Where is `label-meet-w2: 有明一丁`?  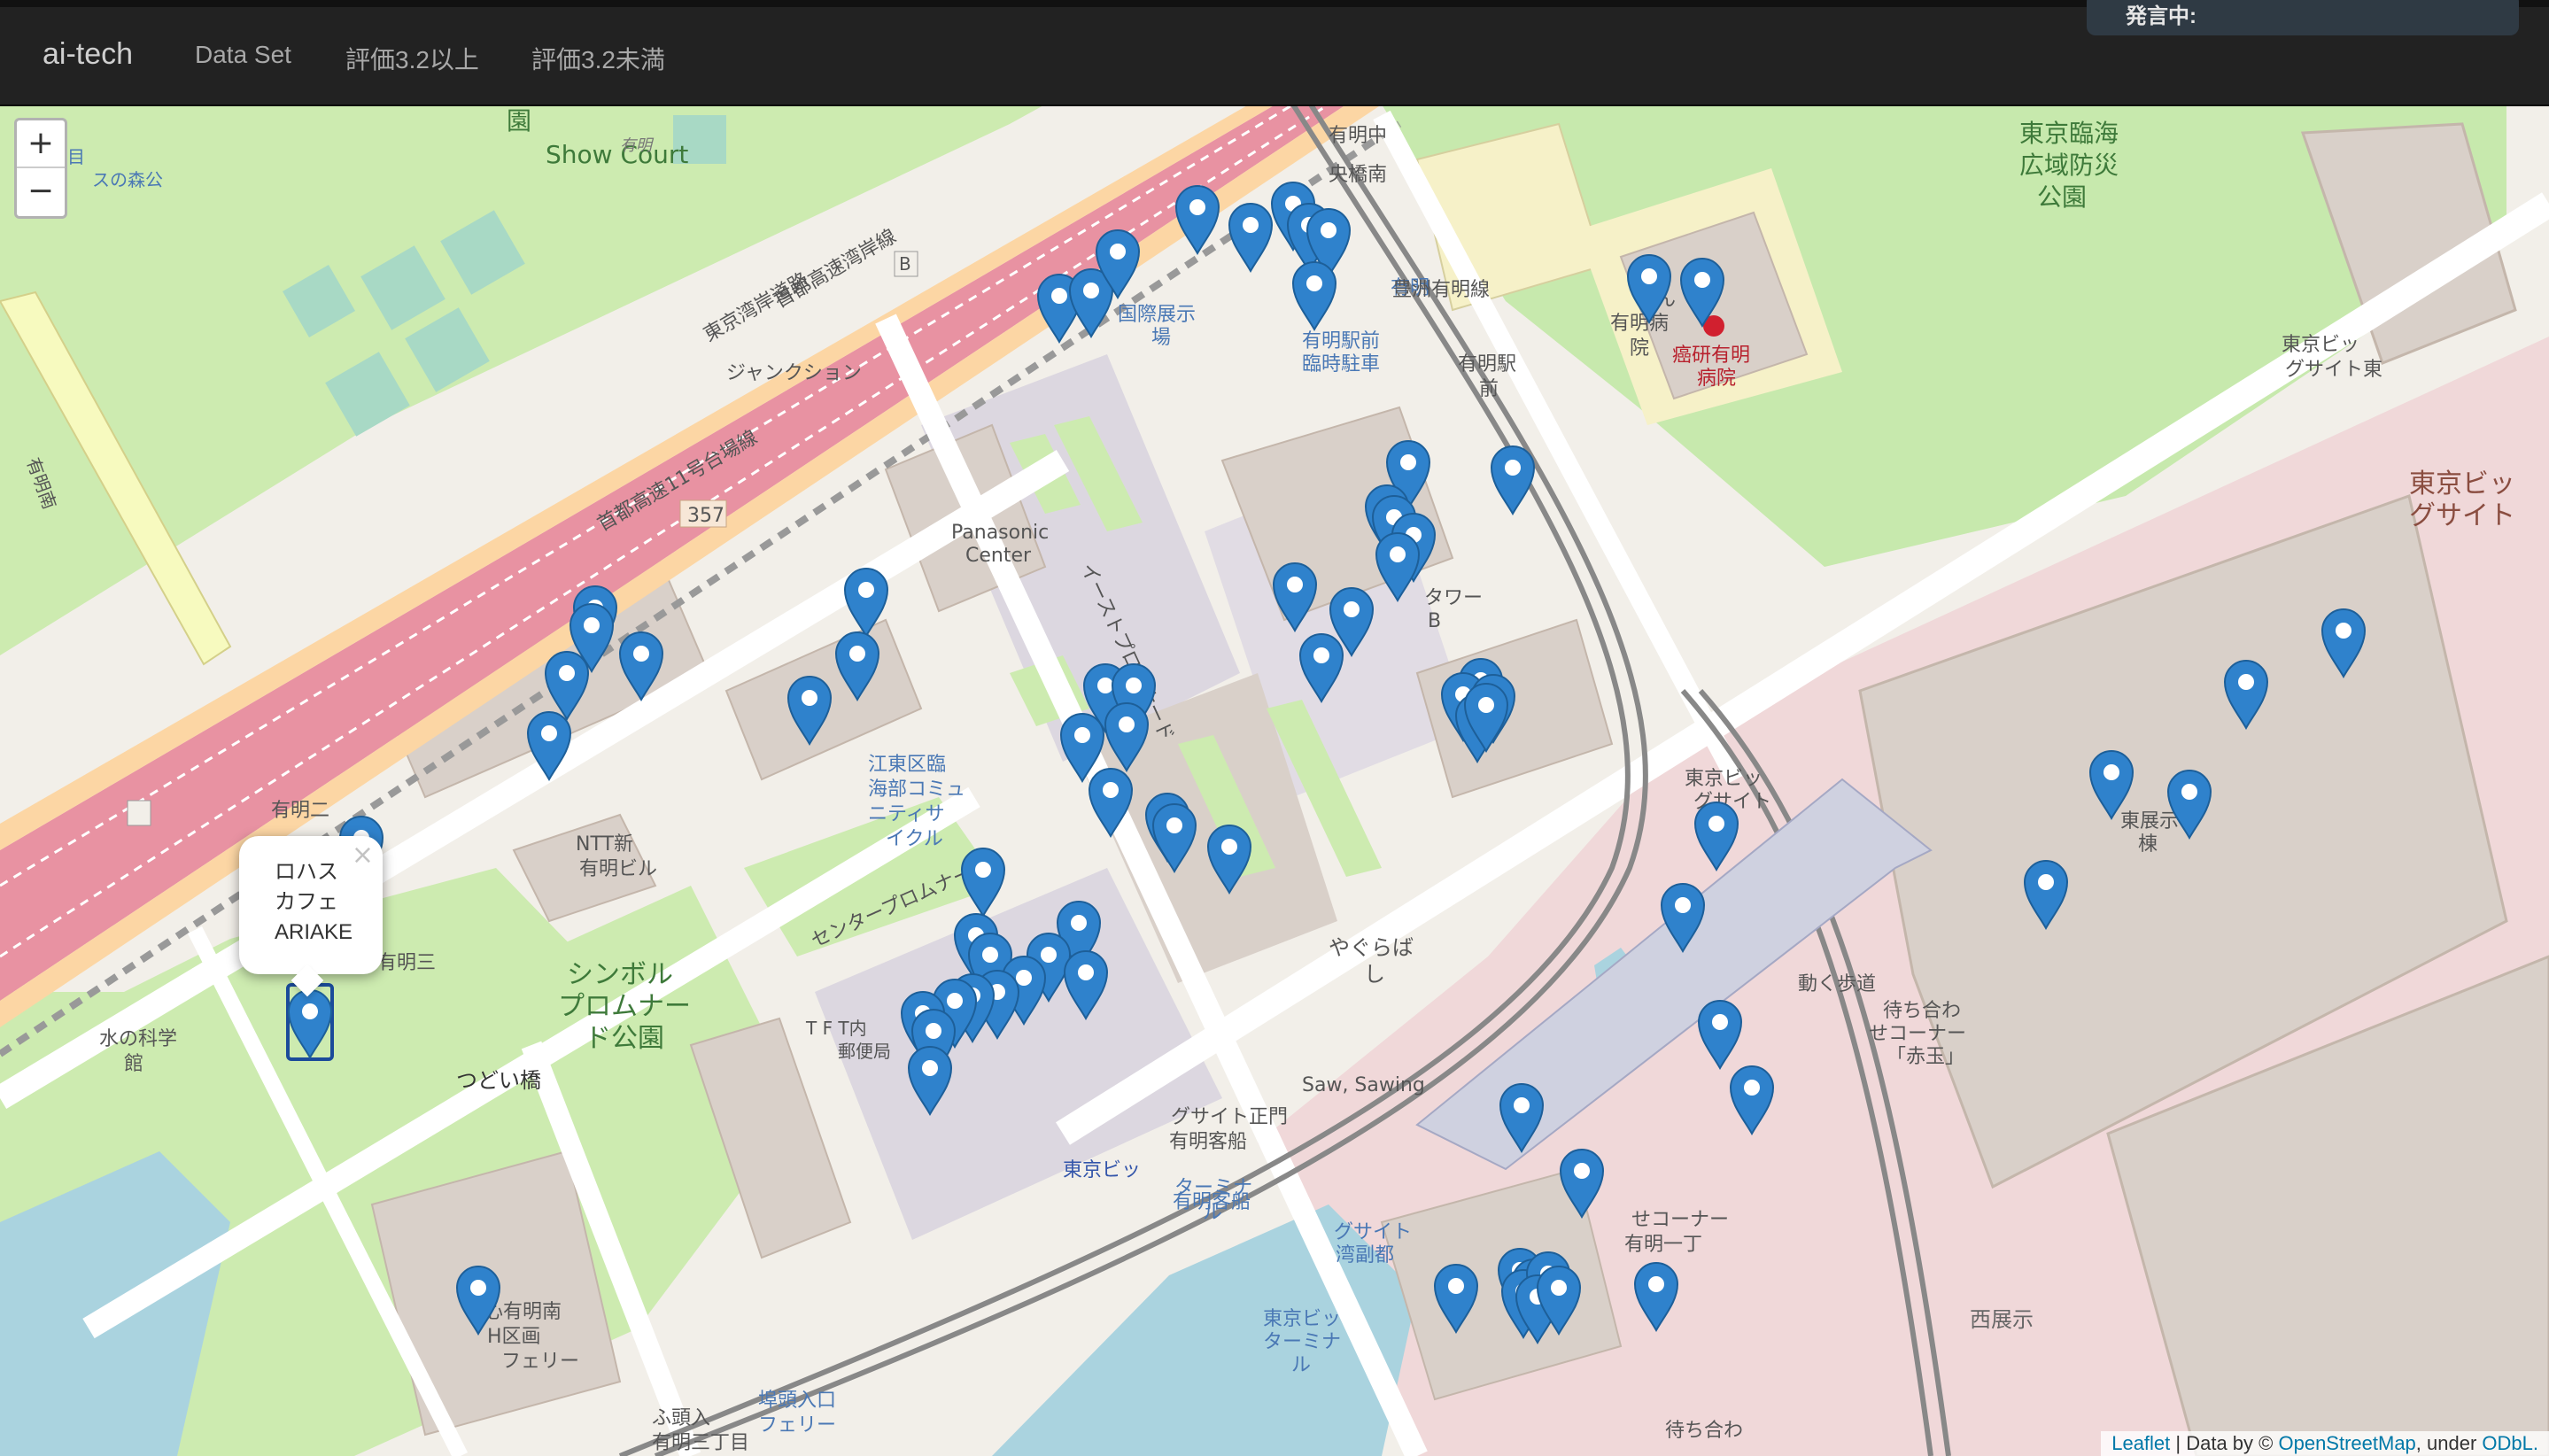
label-meet-w2: 有明一丁 is located at coordinates (1663, 1245).